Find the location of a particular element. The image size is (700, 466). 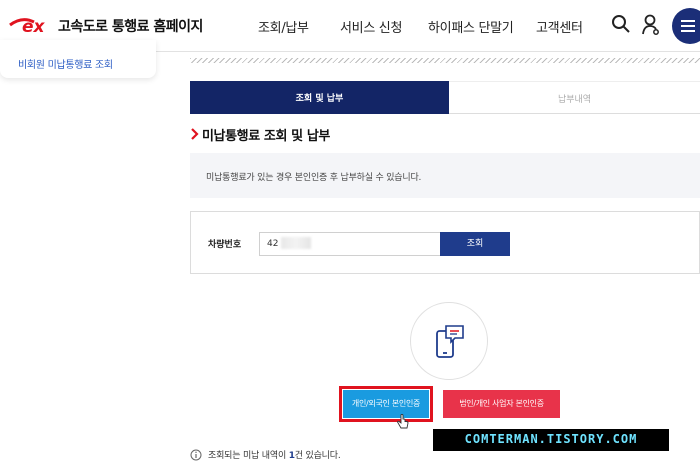

plate-label: 차량번호 is located at coordinates (225, 245).